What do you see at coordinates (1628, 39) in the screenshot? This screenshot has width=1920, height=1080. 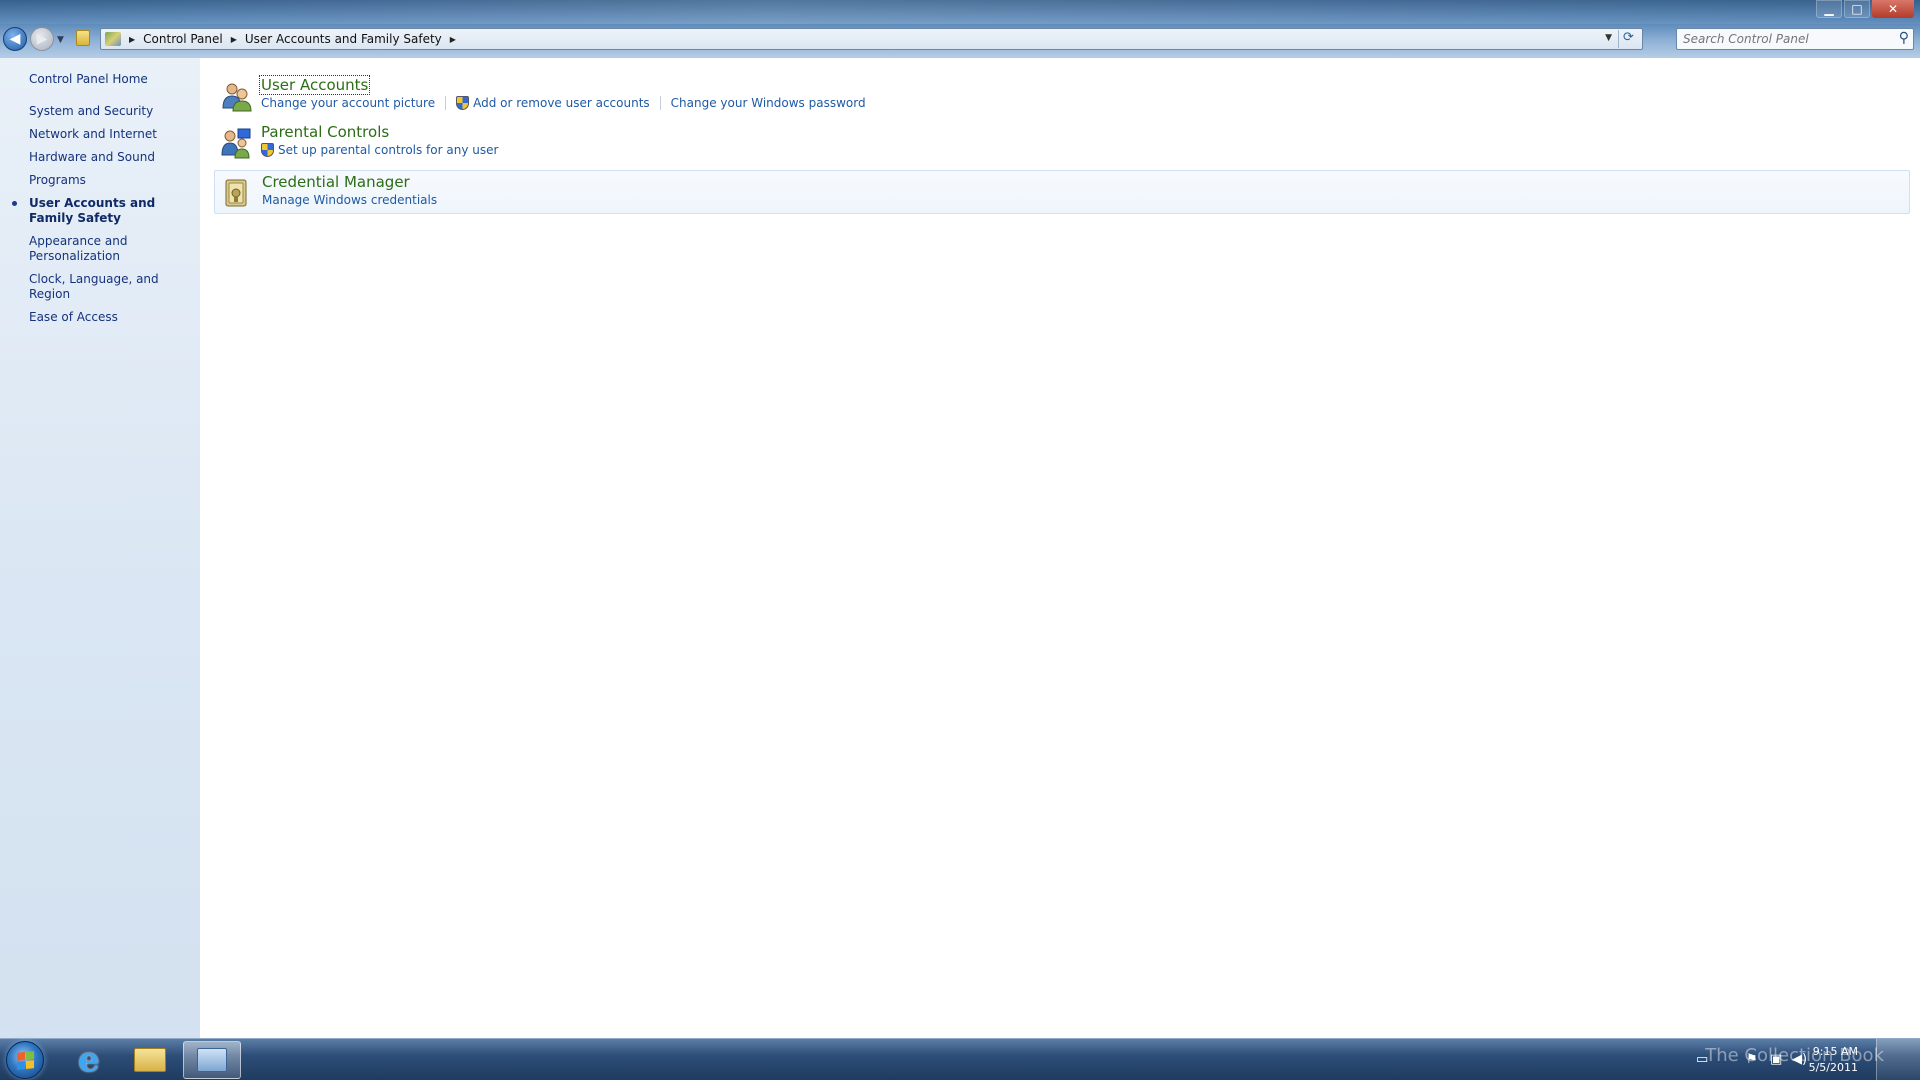 I see `refresh-button: ⟳` at bounding box center [1628, 39].